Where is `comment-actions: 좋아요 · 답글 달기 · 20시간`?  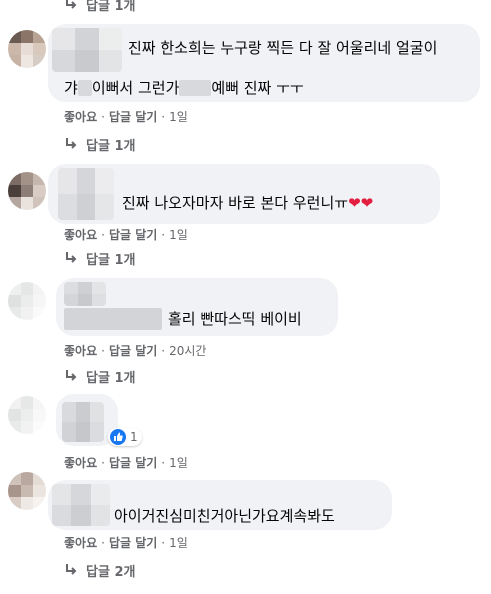
comment-actions: 좋아요 · 답글 달기 · 20시간 is located at coordinates (135, 350).